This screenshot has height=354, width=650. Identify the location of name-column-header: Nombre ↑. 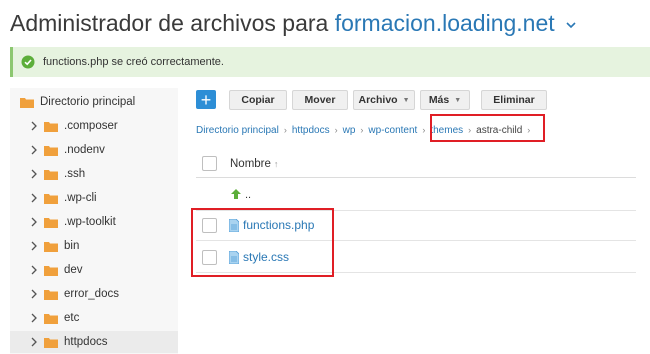
(254, 164).